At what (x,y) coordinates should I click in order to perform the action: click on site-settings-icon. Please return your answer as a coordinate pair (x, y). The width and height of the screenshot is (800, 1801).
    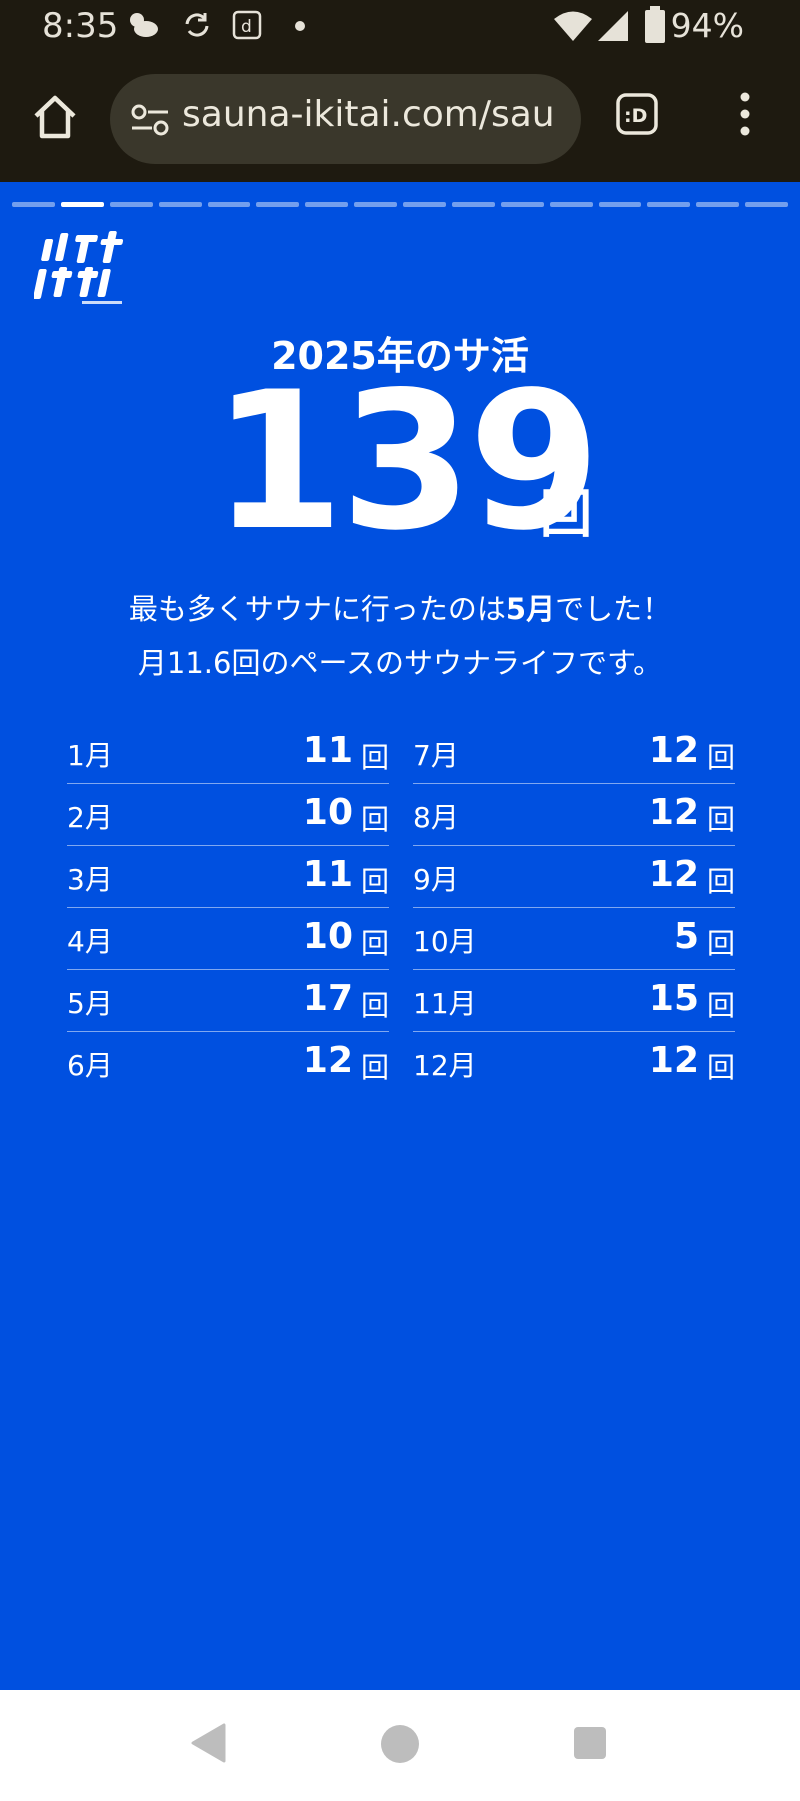
    Looking at the image, I should click on (150, 120).